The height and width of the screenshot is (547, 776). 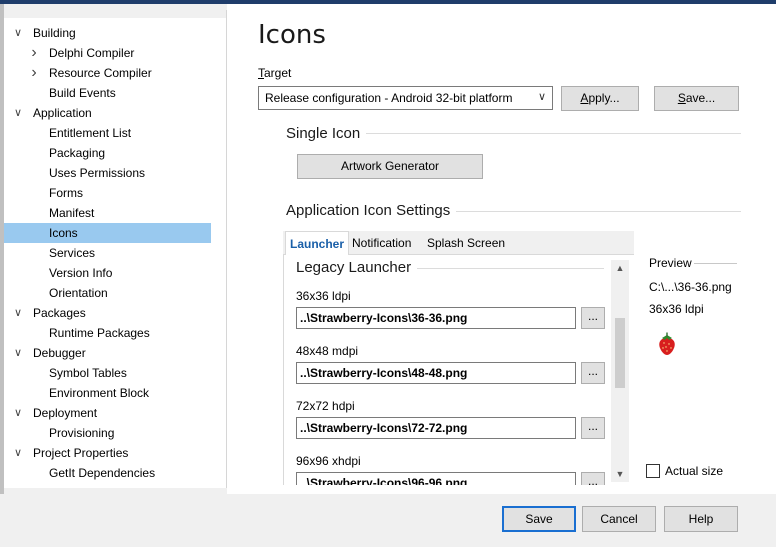 I want to click on tree-item-packages: ∨ Packages, so click(x=107, y=313).